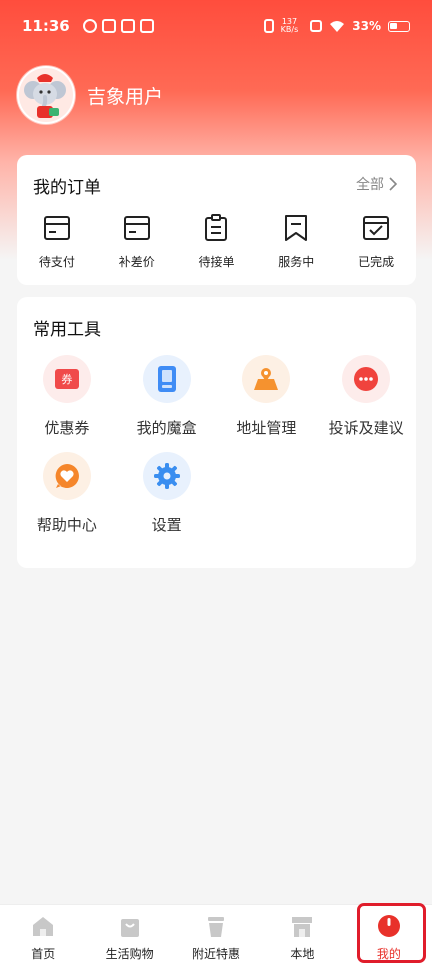 The height and width of the screenshot is (964, 432). What do you see at coordinates (289, 29) in the screenshot?
I see `speed-unit: KB/s` at bounding box center [289, 29].